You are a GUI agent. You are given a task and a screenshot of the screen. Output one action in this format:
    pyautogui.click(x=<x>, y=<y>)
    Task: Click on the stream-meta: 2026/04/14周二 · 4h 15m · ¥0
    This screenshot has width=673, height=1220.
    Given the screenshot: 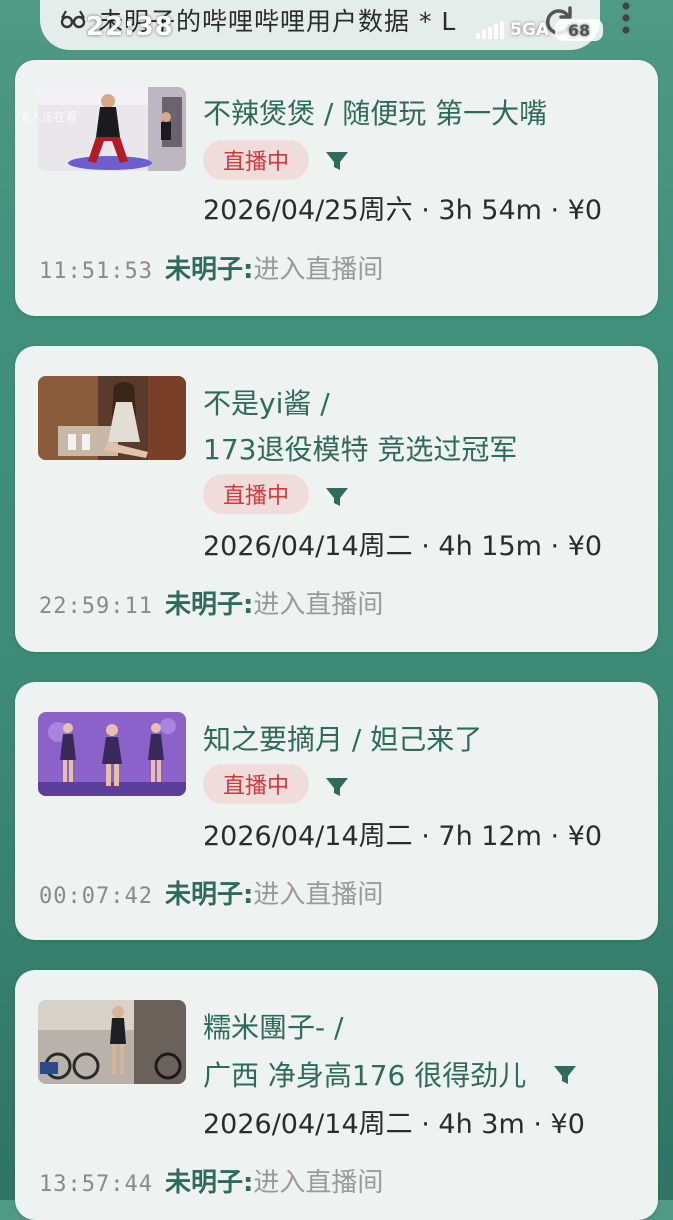 What is the action you would take?
    pyautogui.click(x=402, y=543)
    